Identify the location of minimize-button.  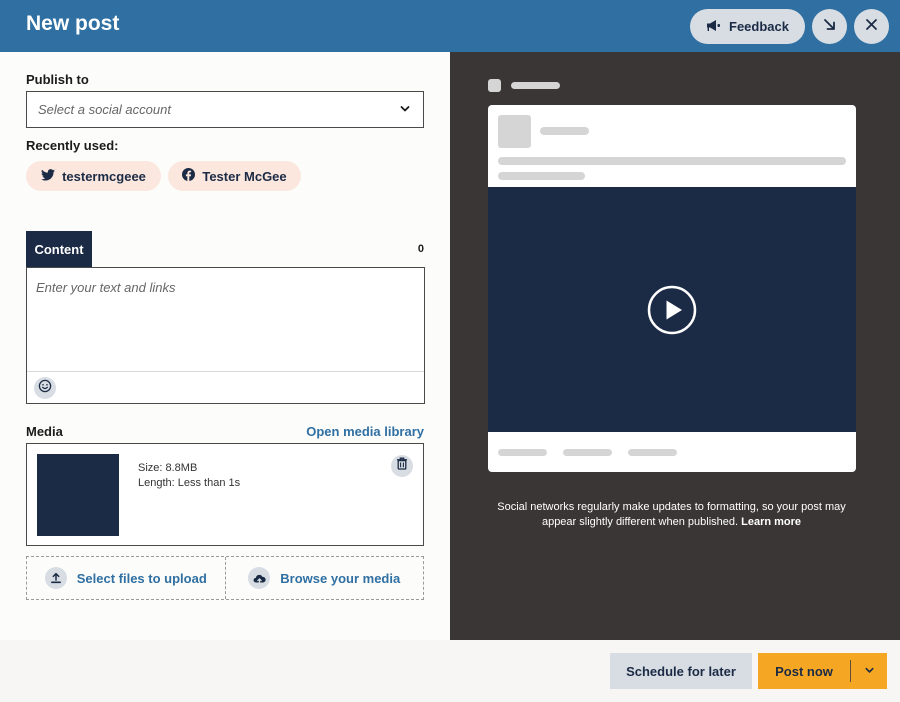
(829, 26).